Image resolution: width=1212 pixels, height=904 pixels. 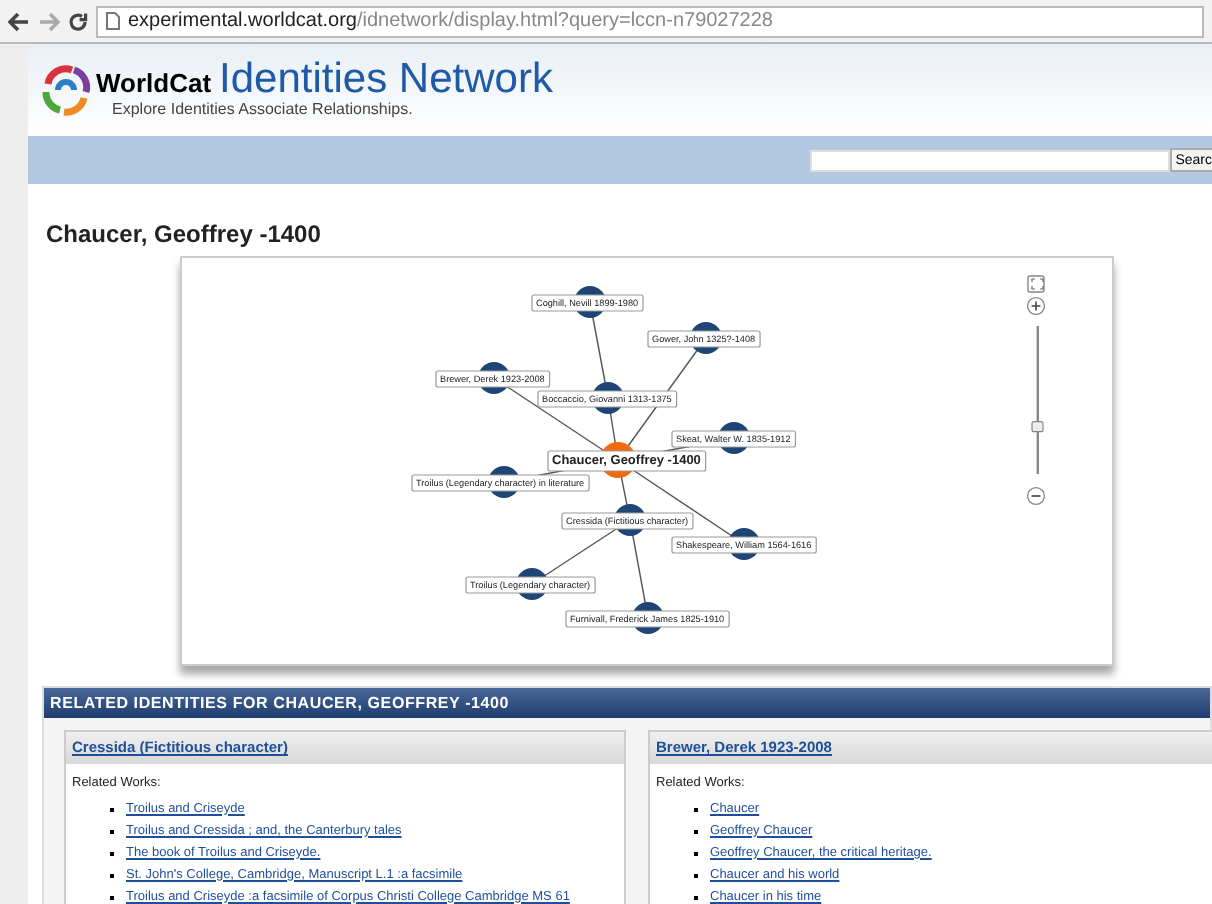 What do you see at coordinates (1037, 427) in the screenshot?
I see `slider-thumb` at bounding box center [1037, 427].